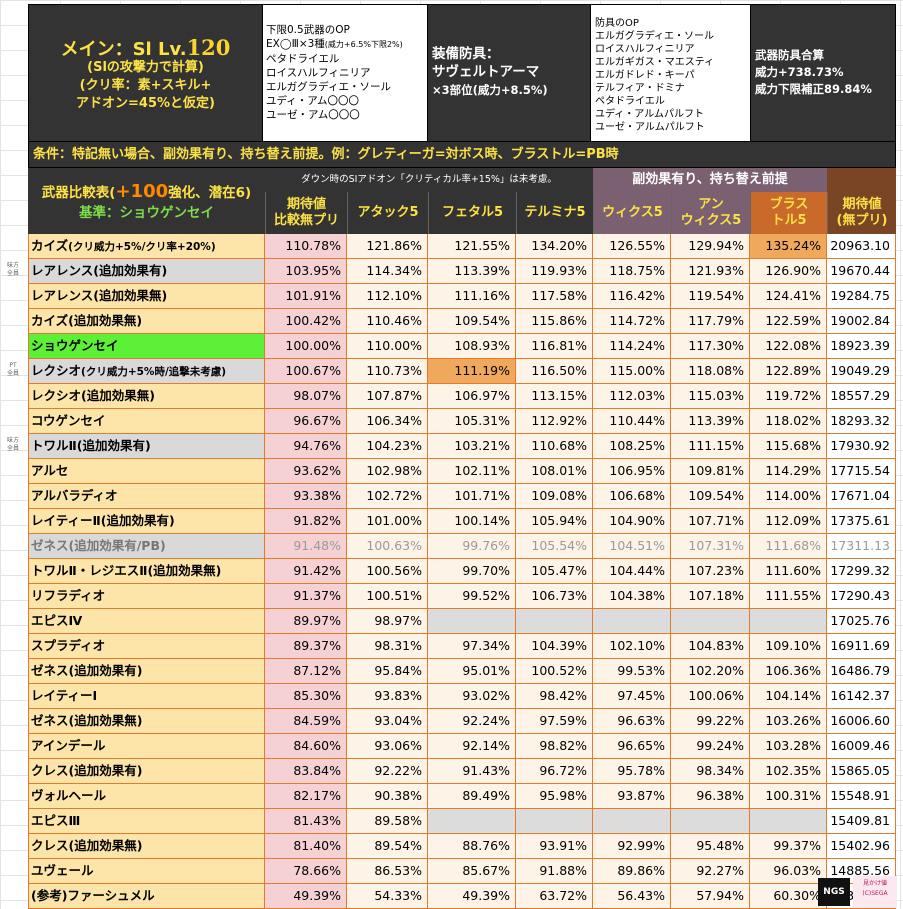  Describe the element at coordinates (632, 796) in the screenshot. I see `table-cell: 93.87%` at that location.